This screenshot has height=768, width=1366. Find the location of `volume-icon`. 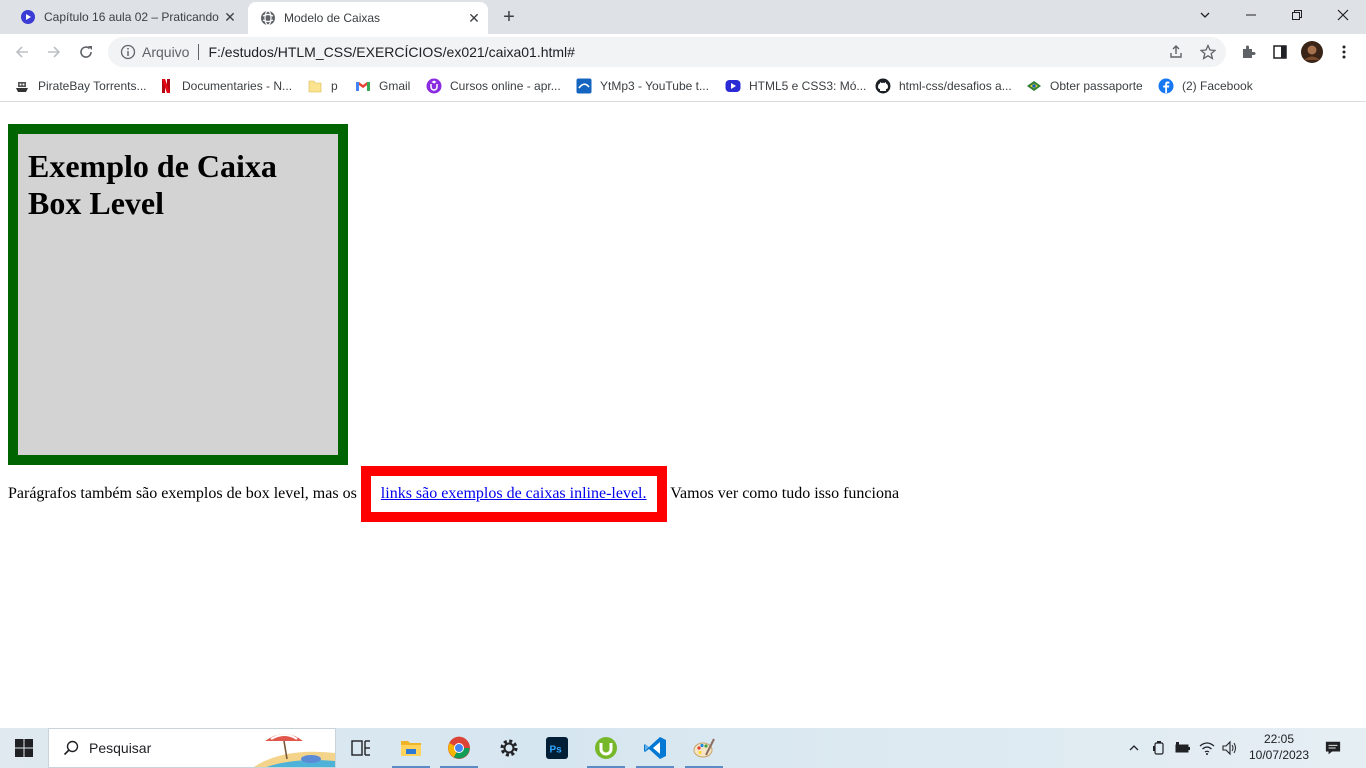

volume-icon is located at coordinates (1230, 748).